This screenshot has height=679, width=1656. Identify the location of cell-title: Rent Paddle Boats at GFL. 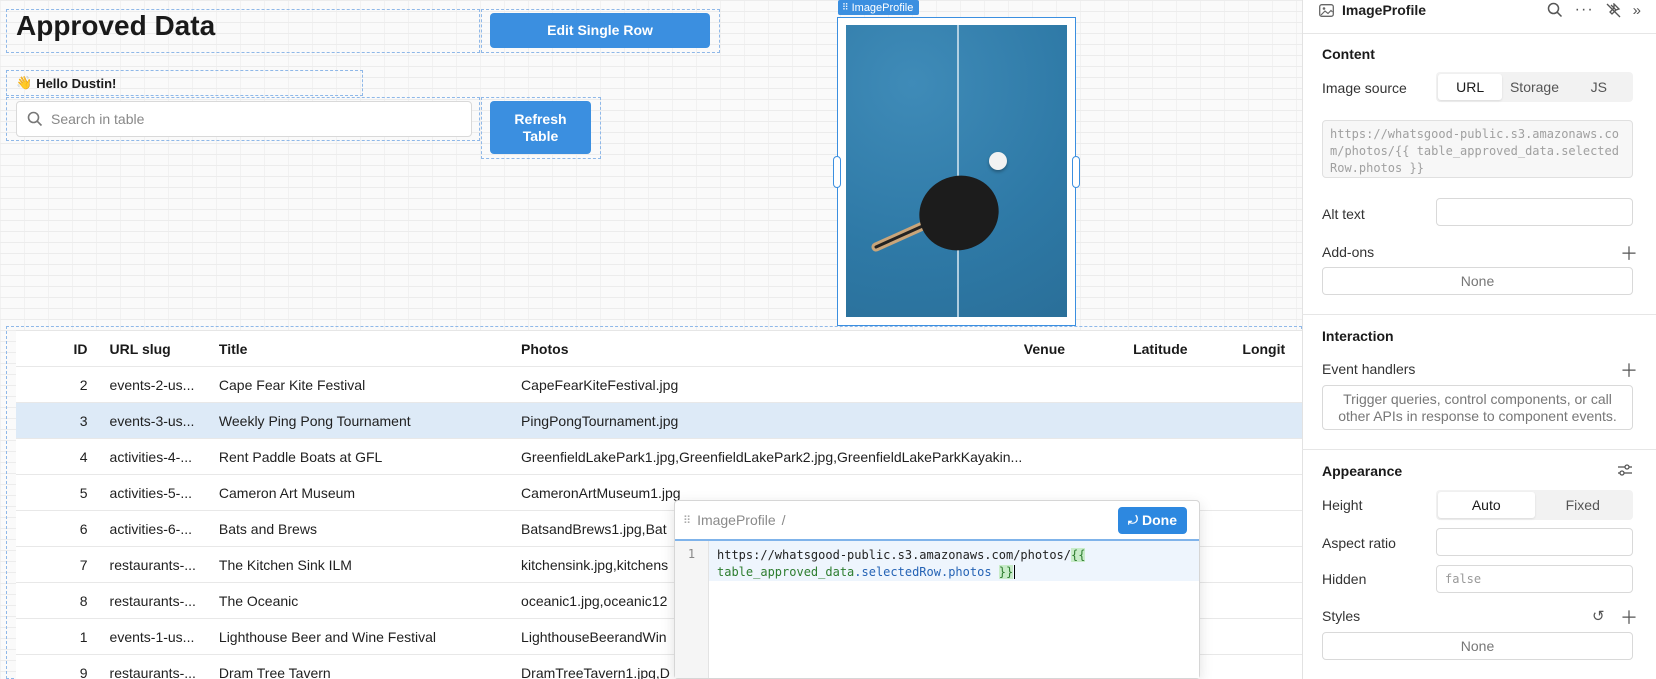
(356, 457).